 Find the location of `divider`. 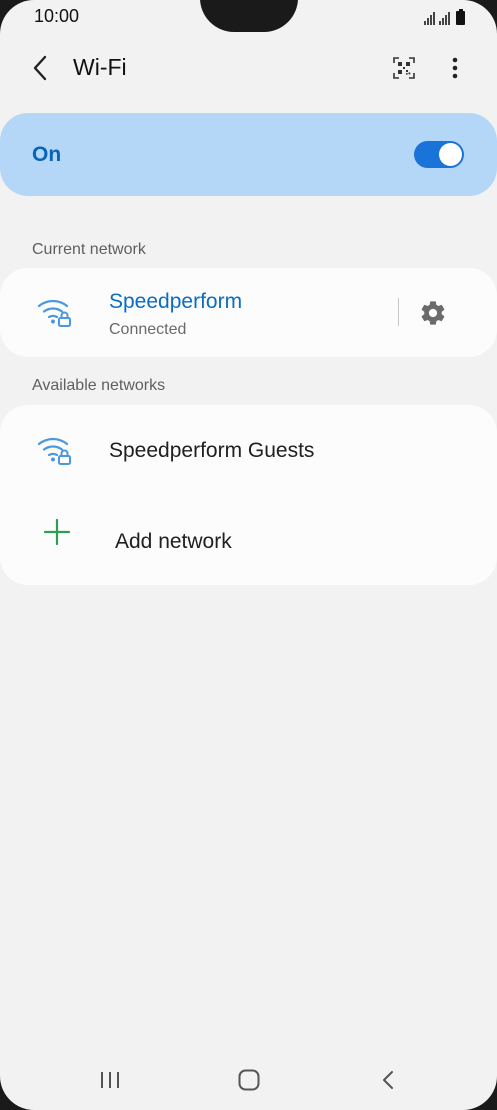

divider is located at coordinates (398, 312).